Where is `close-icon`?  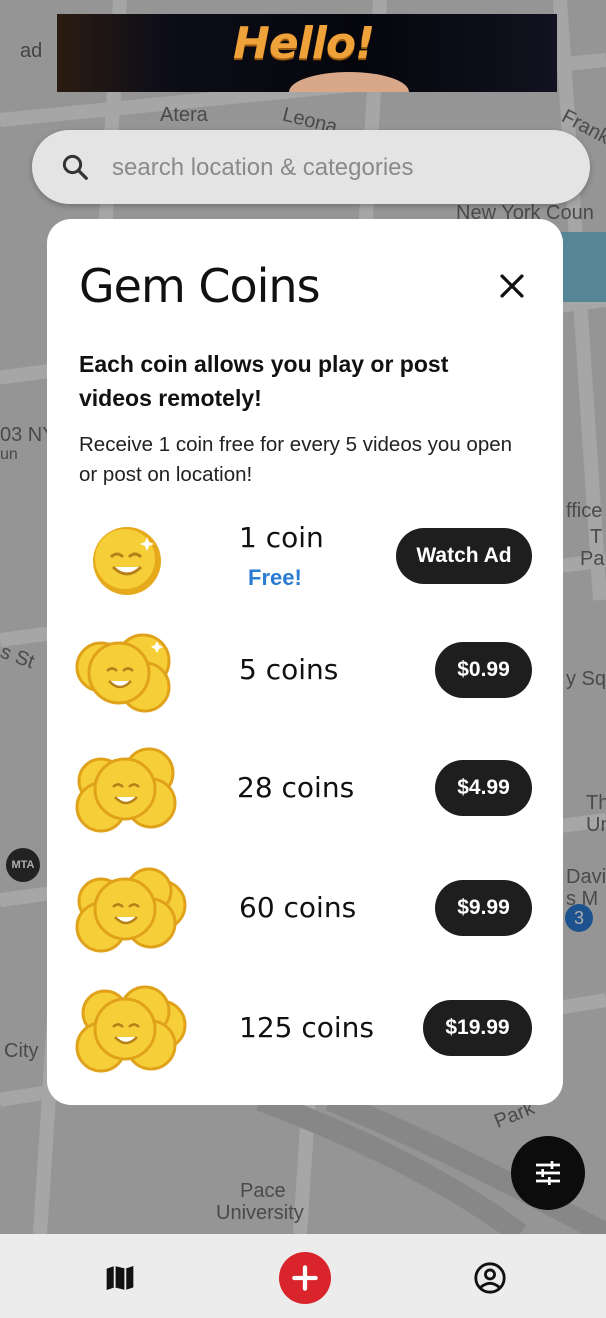
close-icon is located at coordinates (512, 286).